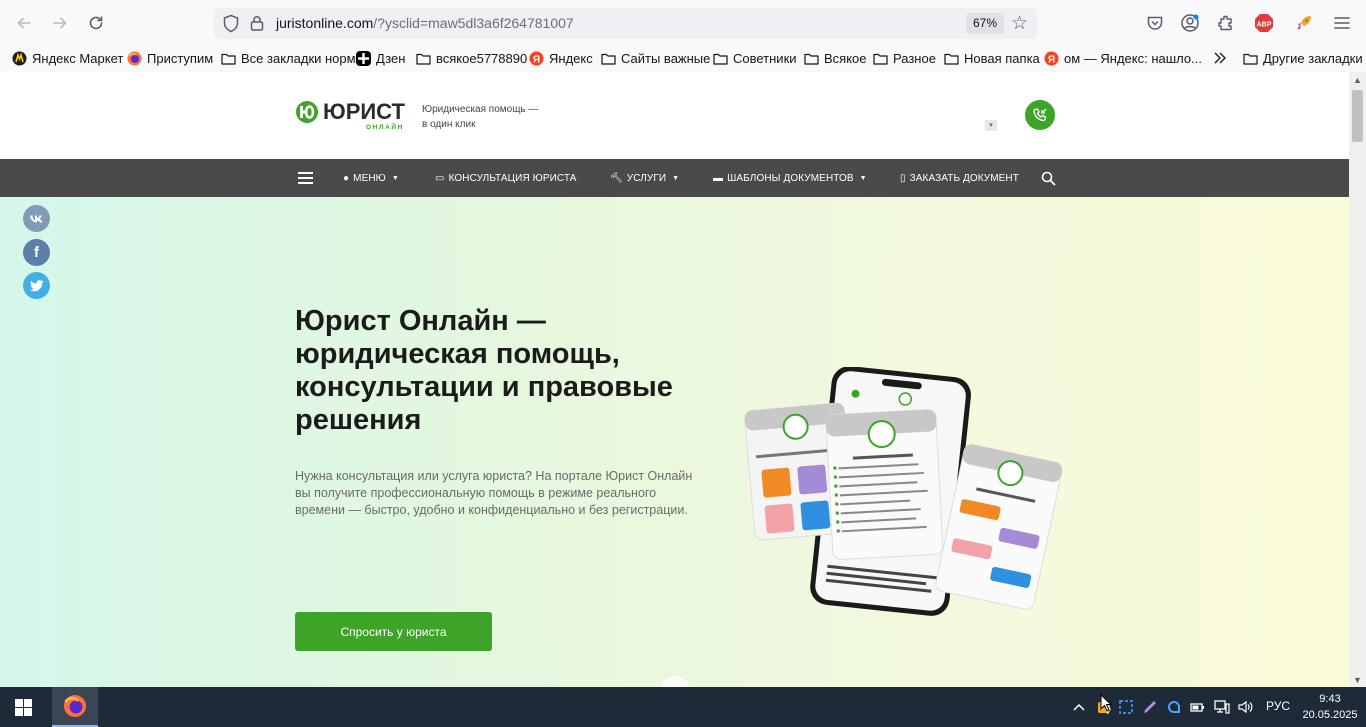  Describe the element at coordinates (1278, 706) in the screenshot. I see `input-language-indicator: РУС` at that location.